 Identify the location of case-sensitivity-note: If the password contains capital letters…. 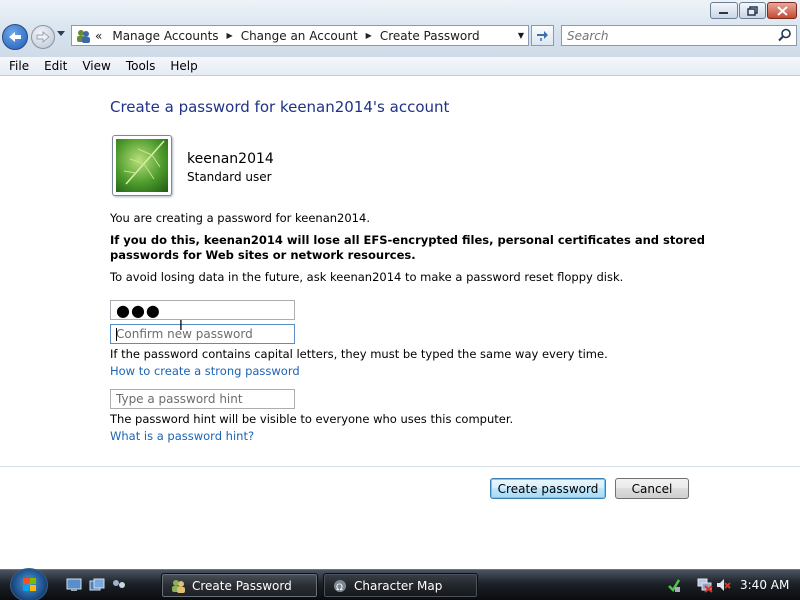
(359, 354).